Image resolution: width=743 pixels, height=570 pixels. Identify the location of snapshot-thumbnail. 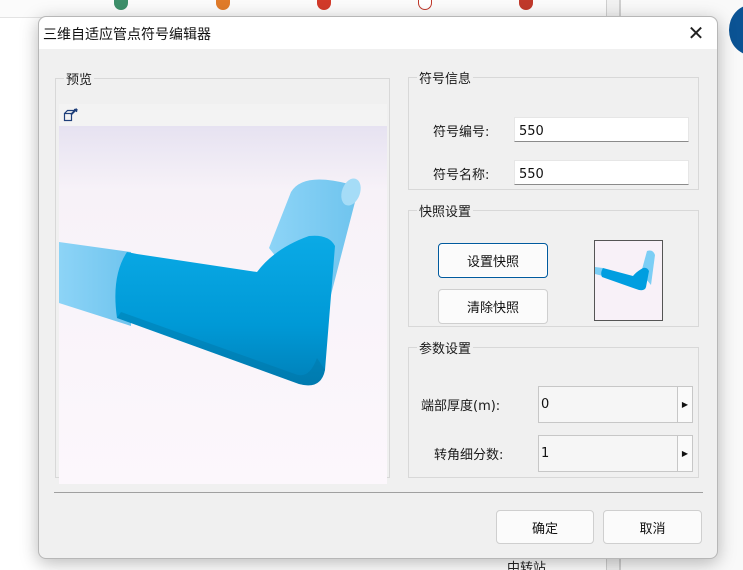
(628, 280).